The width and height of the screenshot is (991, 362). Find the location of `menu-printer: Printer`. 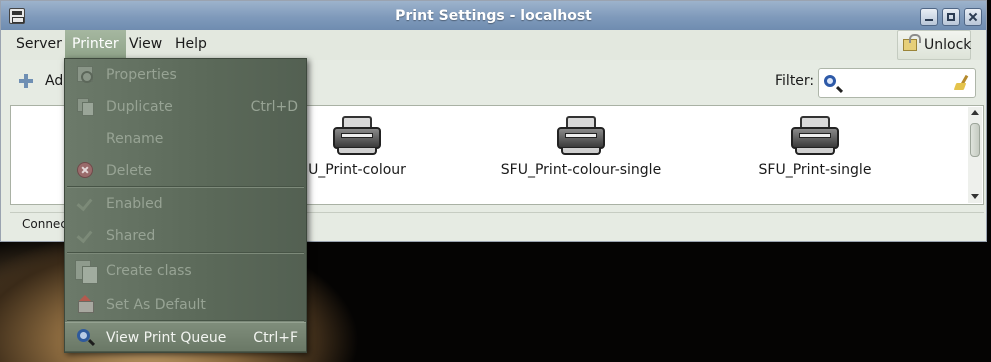

menu-printer: Printer is located at coordinates (95, 44).